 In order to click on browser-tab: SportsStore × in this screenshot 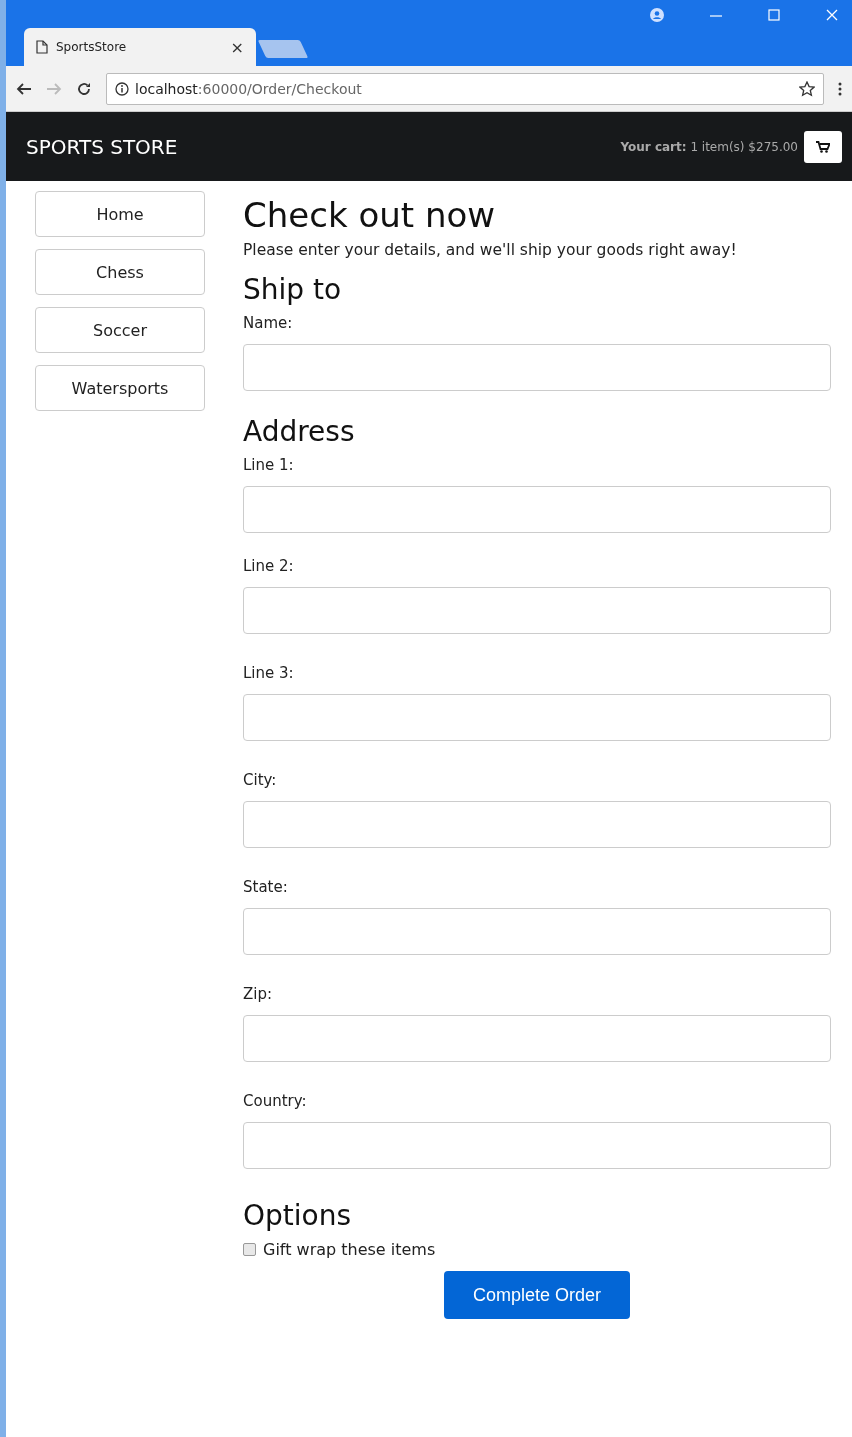, I will do `click(140, 47)`.